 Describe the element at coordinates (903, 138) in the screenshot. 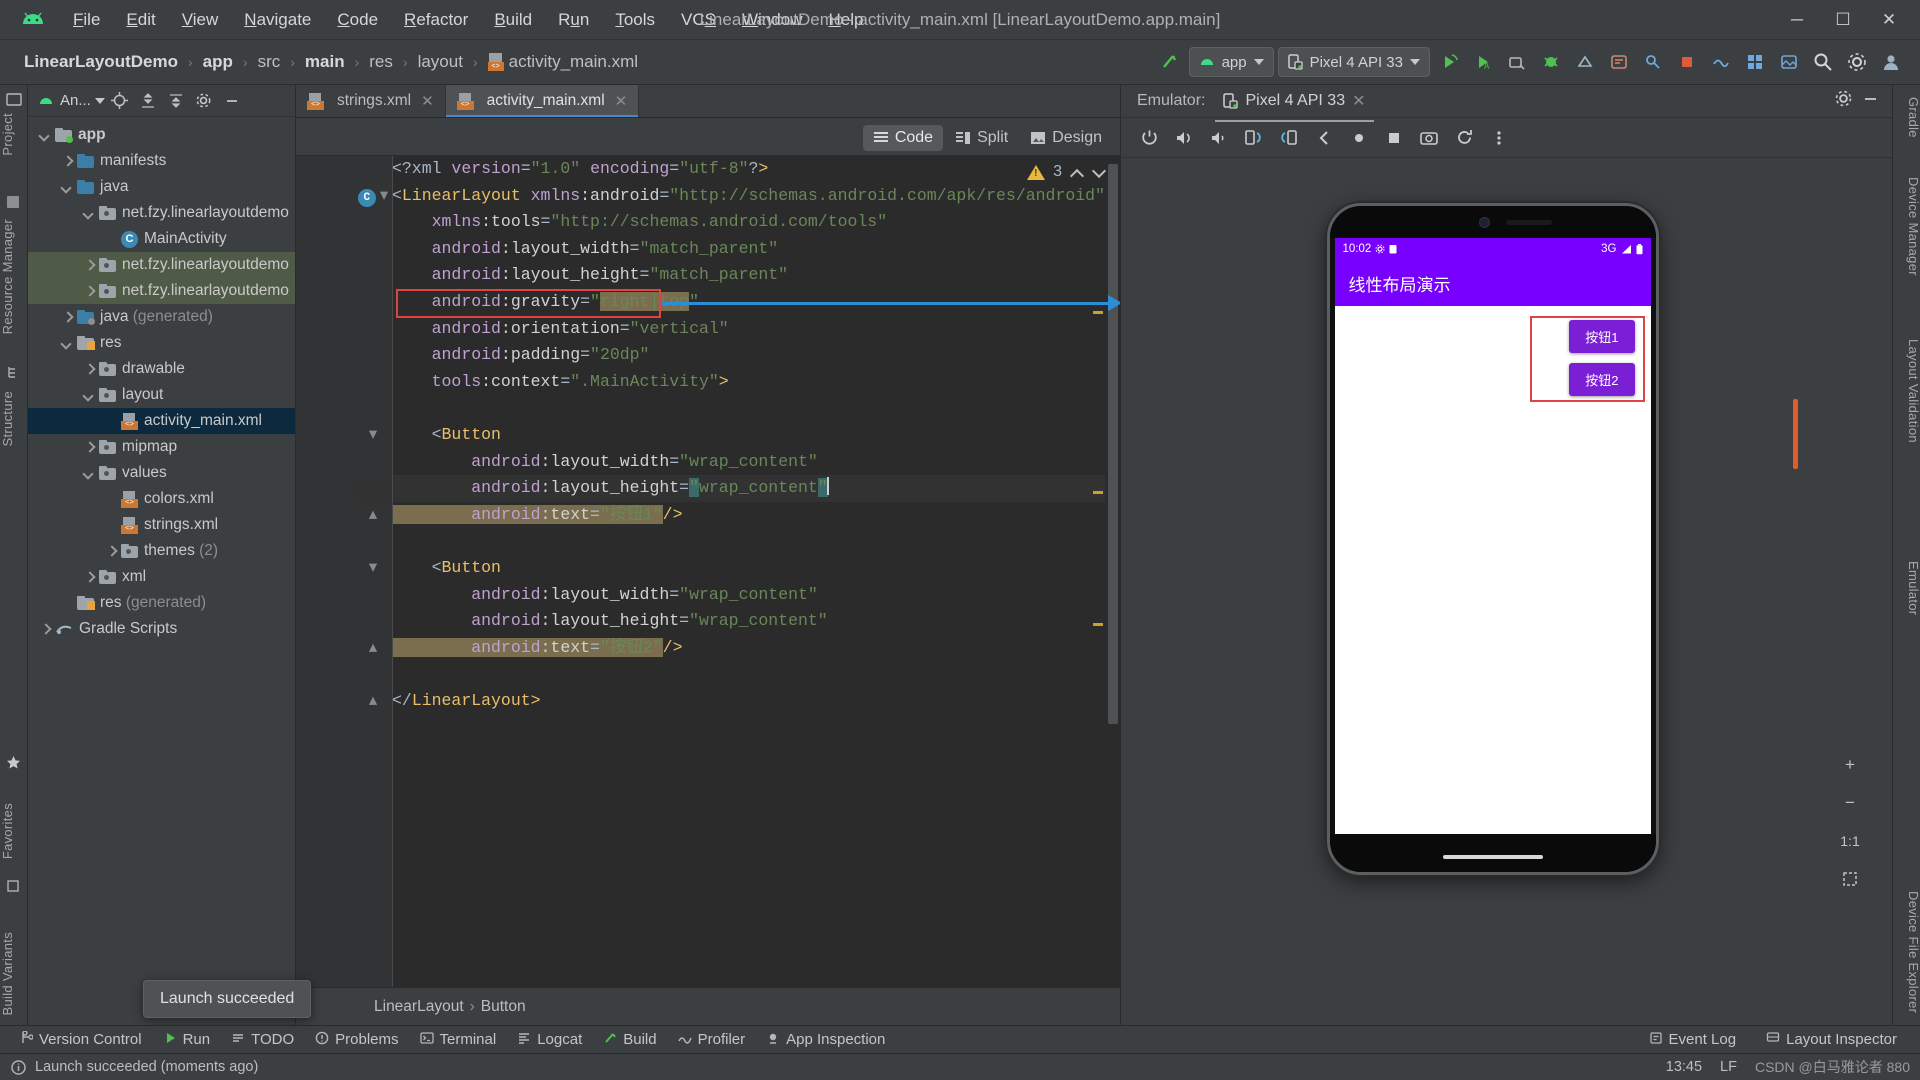

I see `view-mode-code: Code` at that location.